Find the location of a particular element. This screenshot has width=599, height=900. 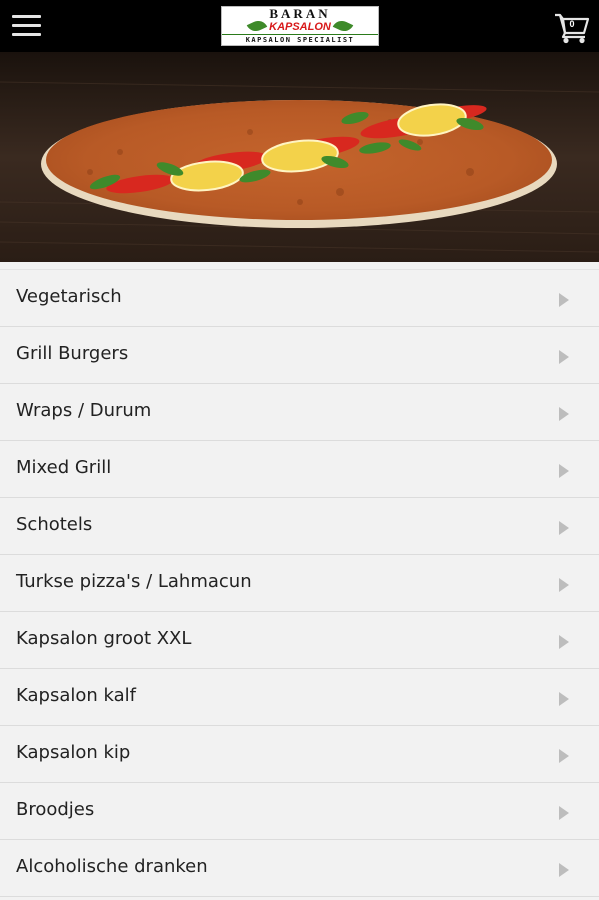

brand-logo: BARAN KAPSALON KAPSALON SPECIALIST is located at coordinates (300, 26).